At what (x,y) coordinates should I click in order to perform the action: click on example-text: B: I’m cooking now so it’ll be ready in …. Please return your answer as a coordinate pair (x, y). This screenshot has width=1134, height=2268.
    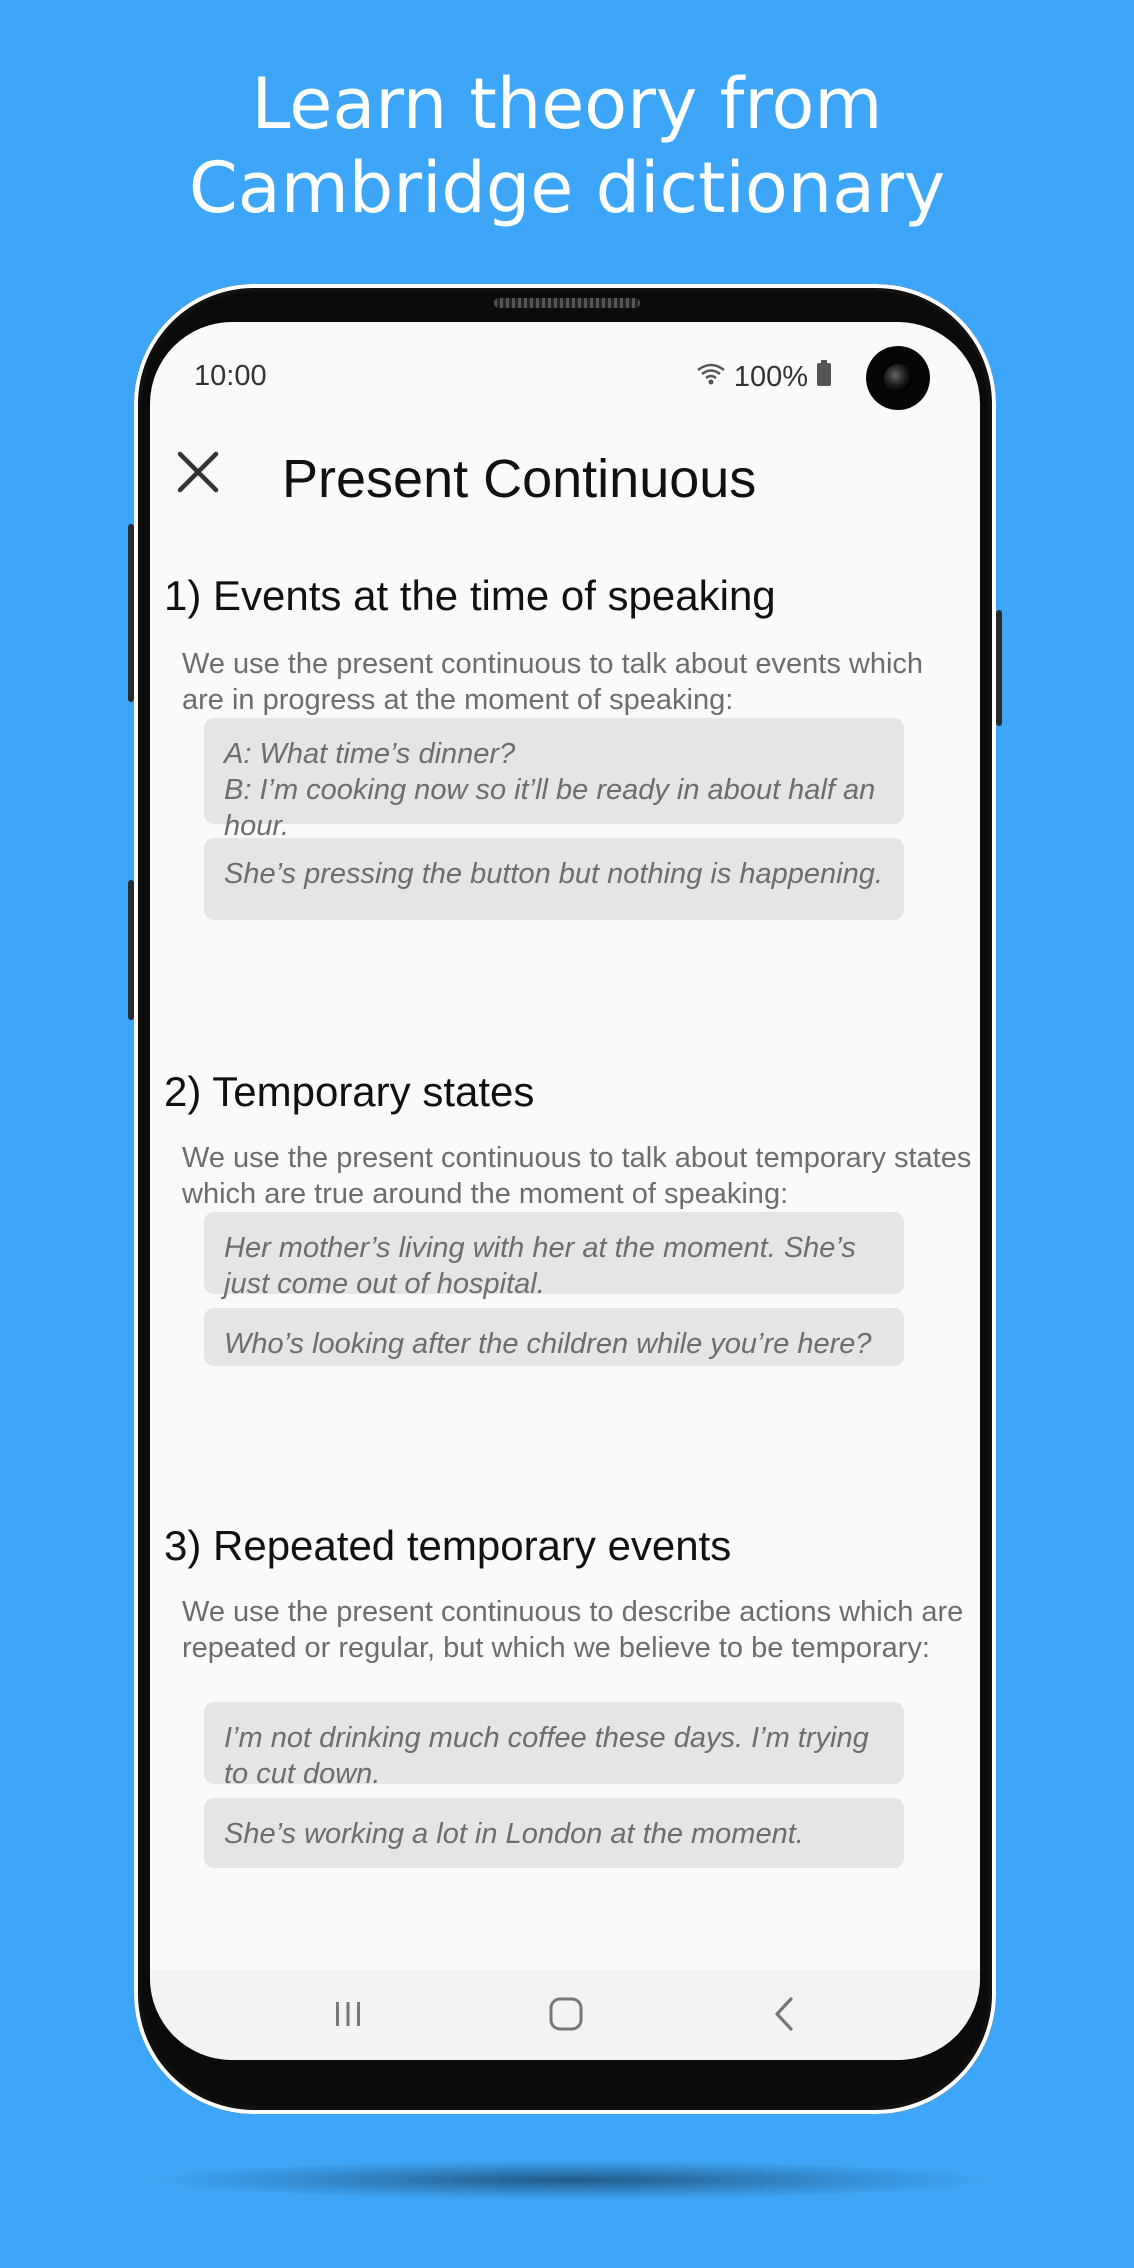
    Looking at the image, I should click on (550, 808).